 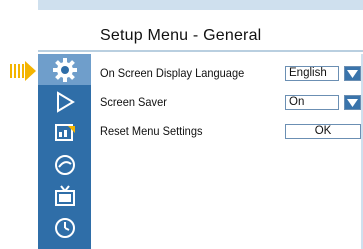 I want to click on screen-saver-dropdown-button, so click(x=352, y=102).